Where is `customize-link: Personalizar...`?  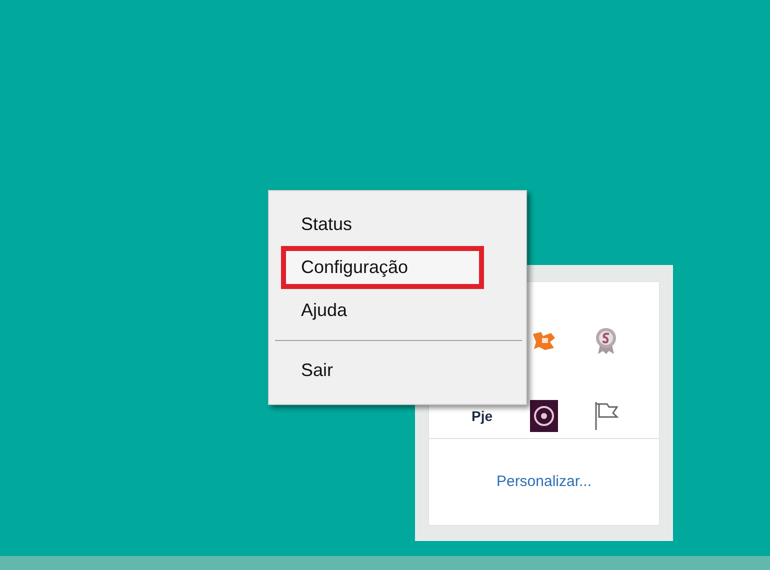 customize-link: Personalizar... is located at coordinates (544, 482).